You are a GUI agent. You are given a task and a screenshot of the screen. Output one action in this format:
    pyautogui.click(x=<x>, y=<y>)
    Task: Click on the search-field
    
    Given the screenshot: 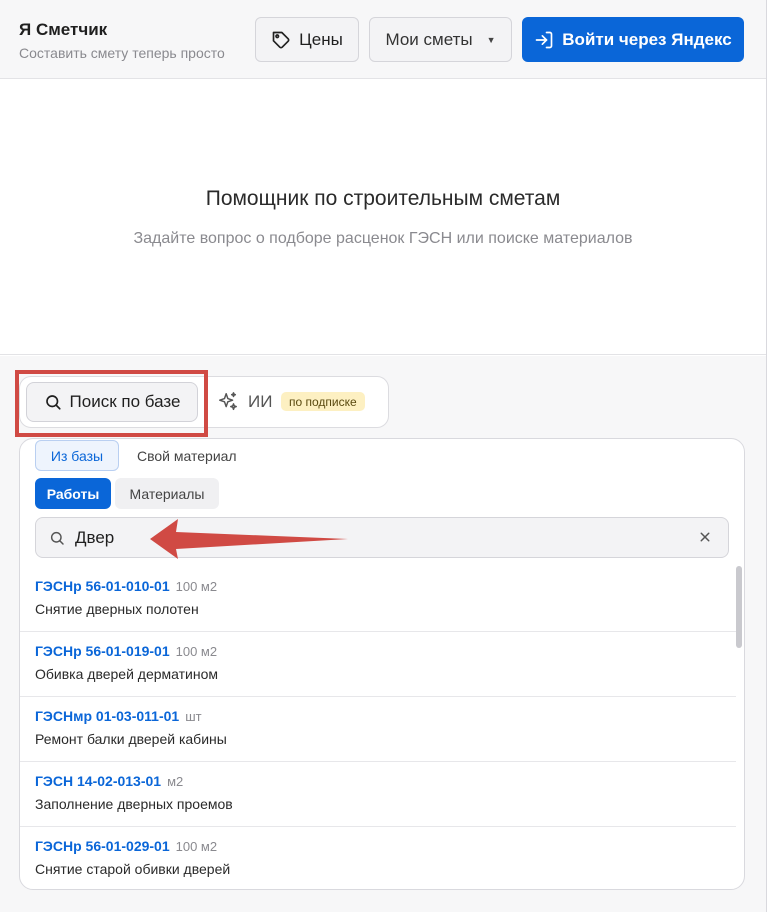 What is the action you would take?
    pyautogui.click(x=382, y=537)
    